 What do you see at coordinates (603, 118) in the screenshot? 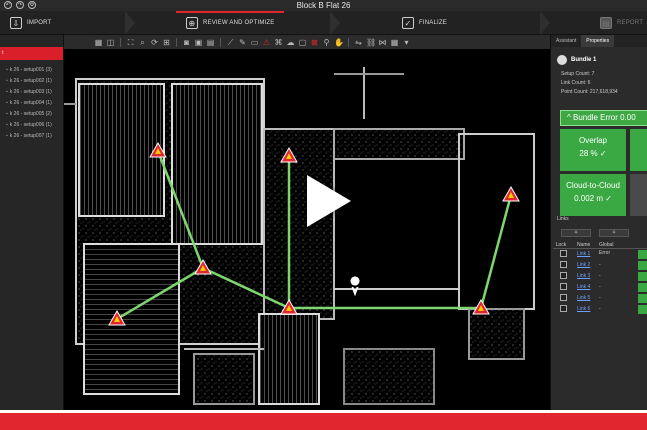
I see `bundle-error-button: ^ Bundle Error 0.00` at bounding box center [603, 118].